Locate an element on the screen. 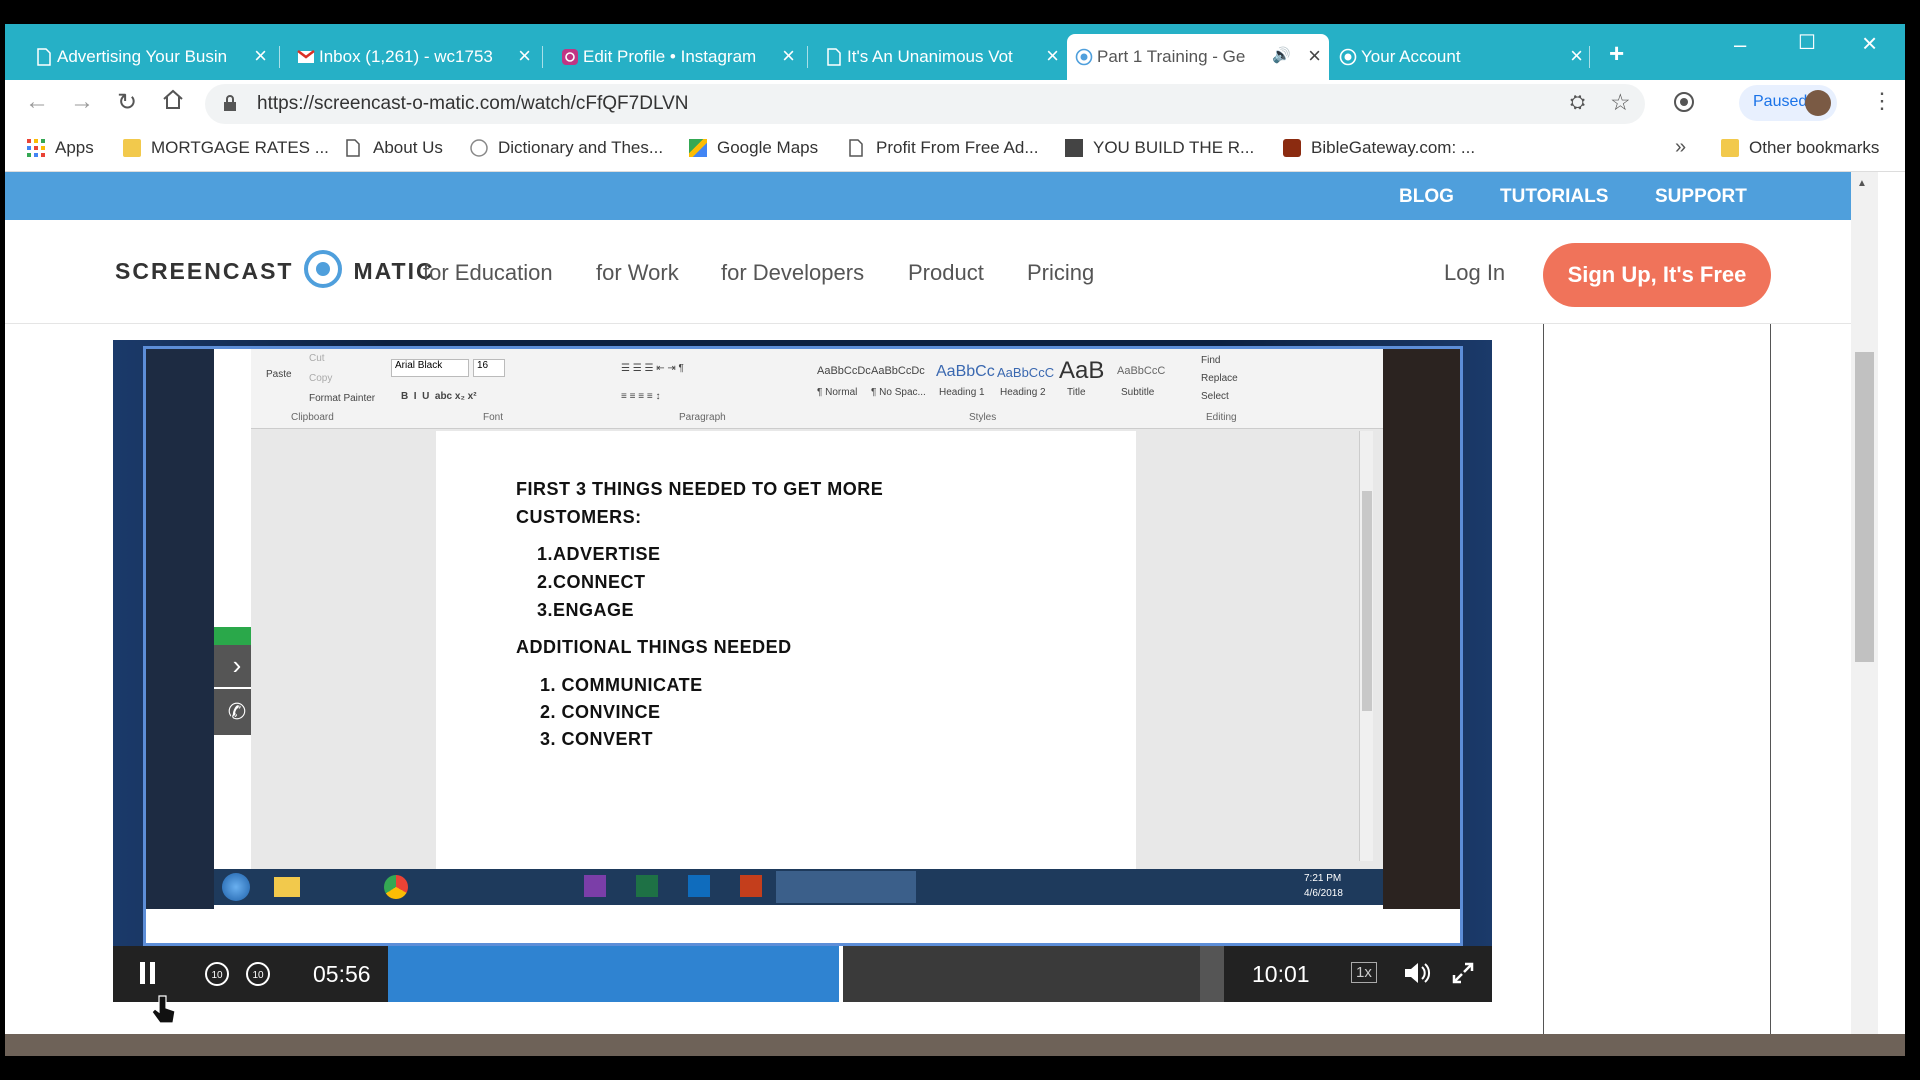 The width and height of the screenshot is (1920, 1080). rewind-10-icon: 10 is located at coordinates (217, 976).